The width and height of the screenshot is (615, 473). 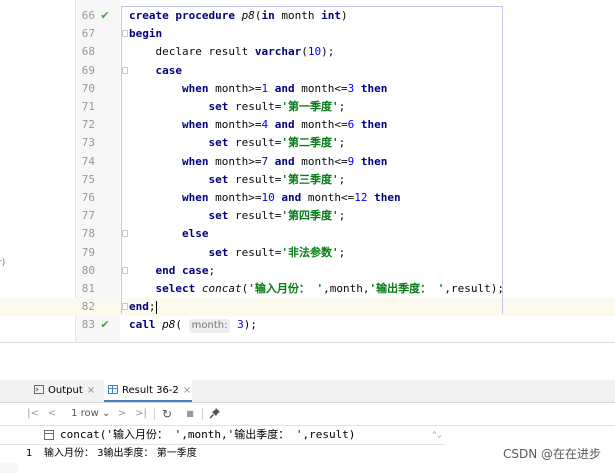 I want to click on code-line: 78 else, so click(x=307, y=234).